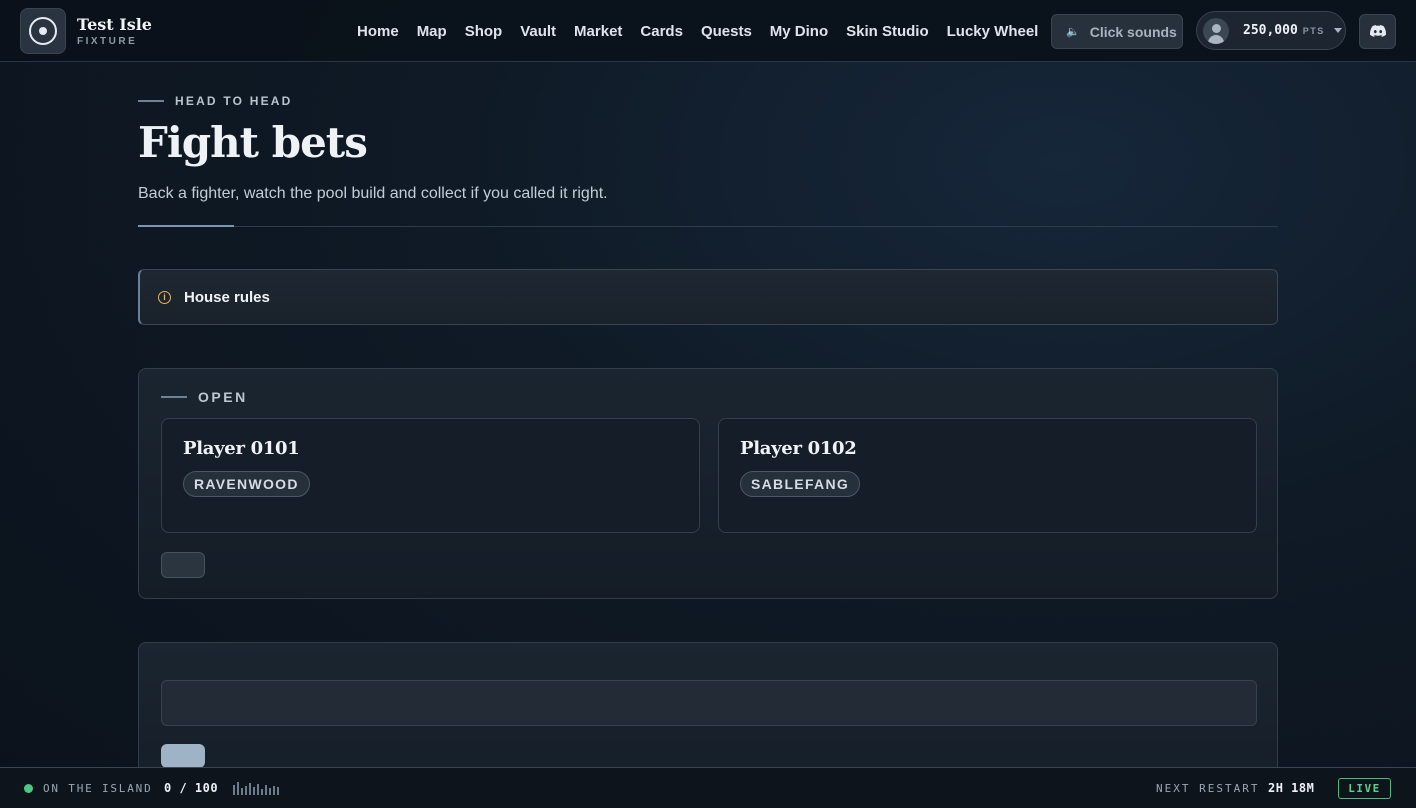  Describe the element at coordinates (1313, 30) in the screenshot. I see `points-unit: PTS` at that location.